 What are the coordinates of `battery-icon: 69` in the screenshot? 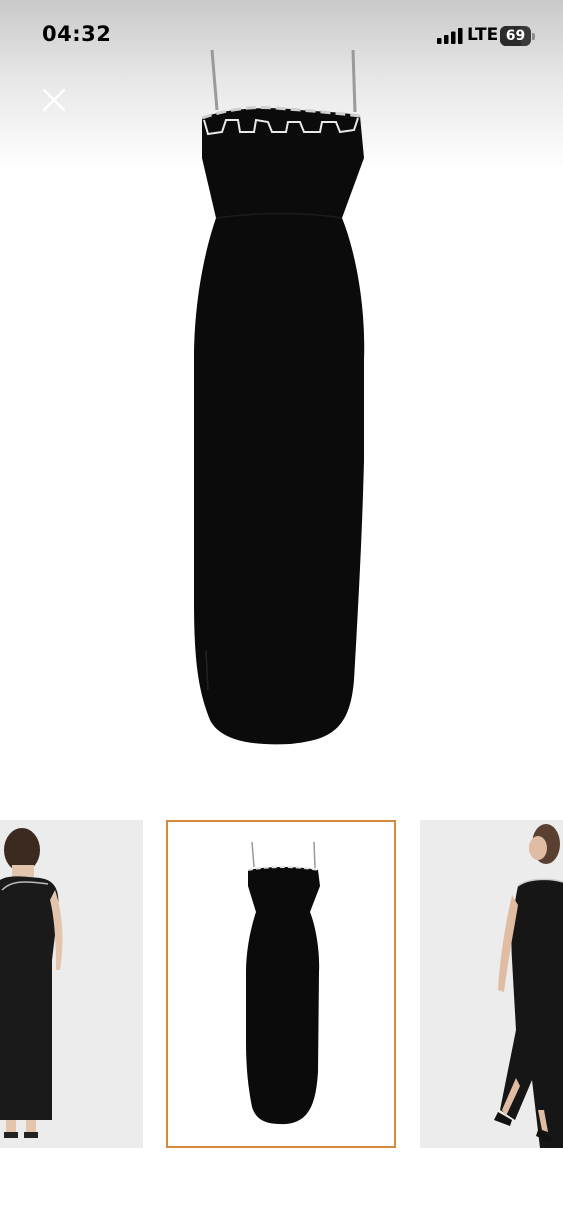 It's located at (518, 36).